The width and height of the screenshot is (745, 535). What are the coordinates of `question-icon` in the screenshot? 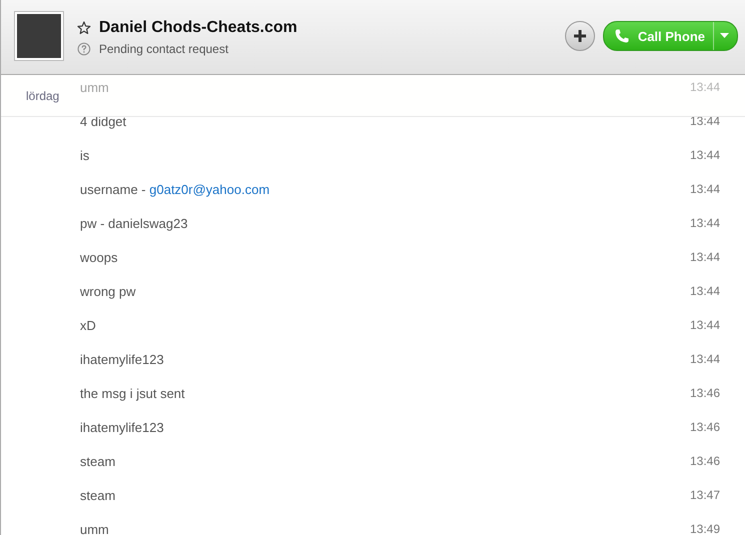 It's located at (84, 49).